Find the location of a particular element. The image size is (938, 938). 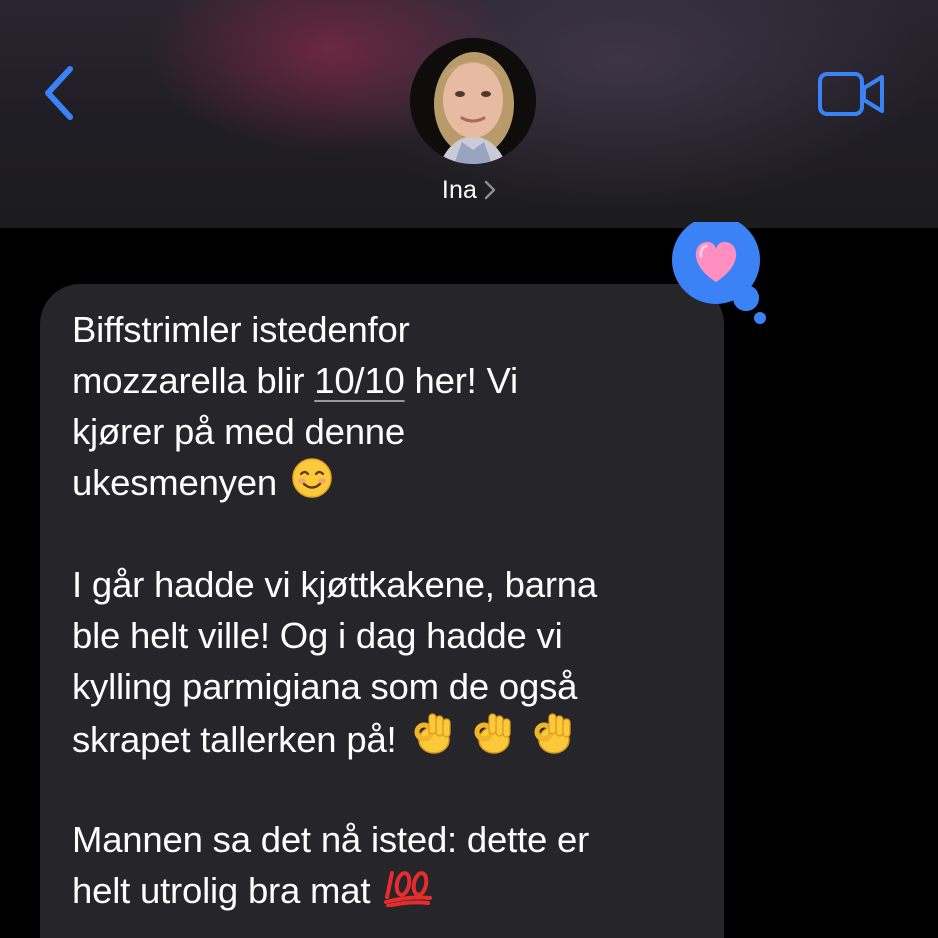

message-line: kylling parmigiana som de også is located at coordinates (325, 686).